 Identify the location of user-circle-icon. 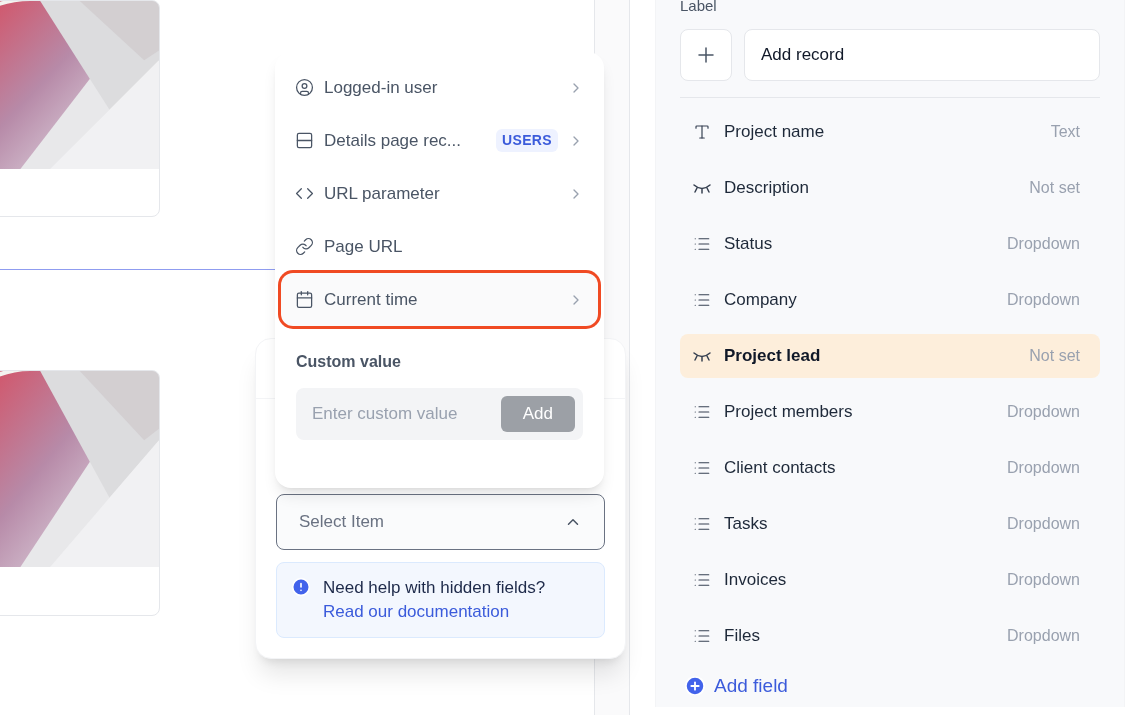
(304, 87).